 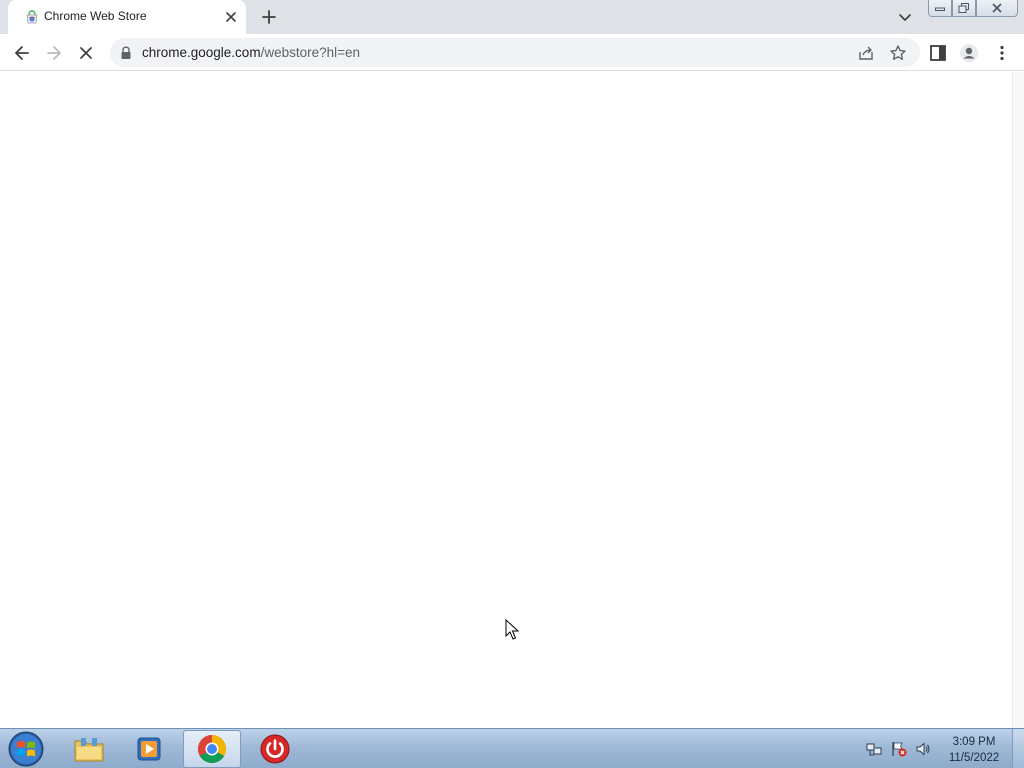 What do you see at coordinates (86, 53) in the screenshot?
I see `loading-spinner-icon` at bounding box center [86, 53].